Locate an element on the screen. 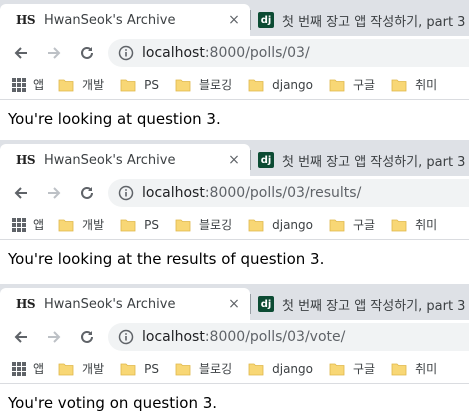  address-bar: localhost:8000/polls/03/vote/ is located at coordinates (288, 337).